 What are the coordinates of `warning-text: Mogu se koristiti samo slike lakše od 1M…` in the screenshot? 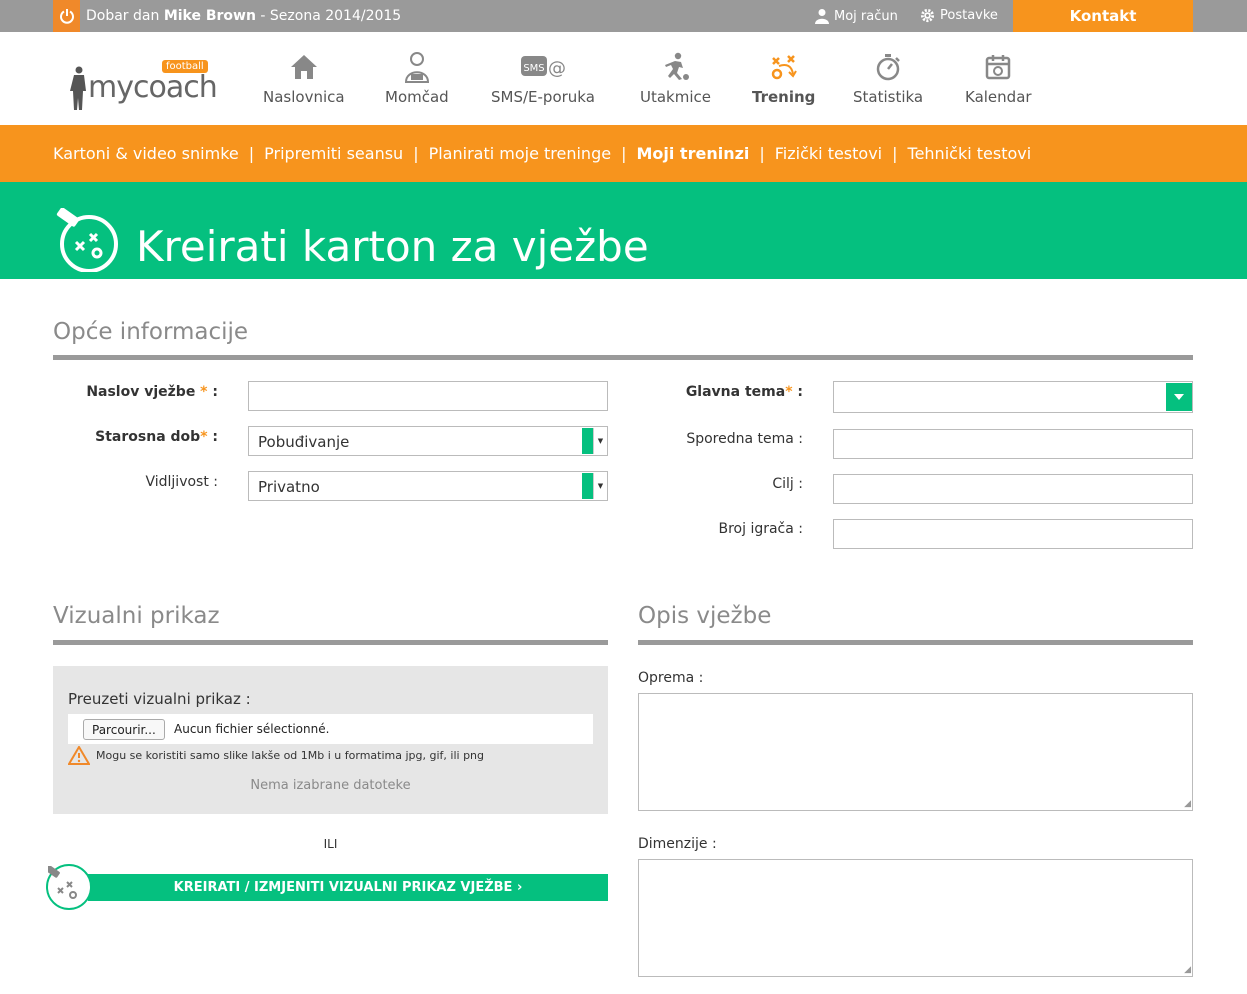 It's located at (290, 755).